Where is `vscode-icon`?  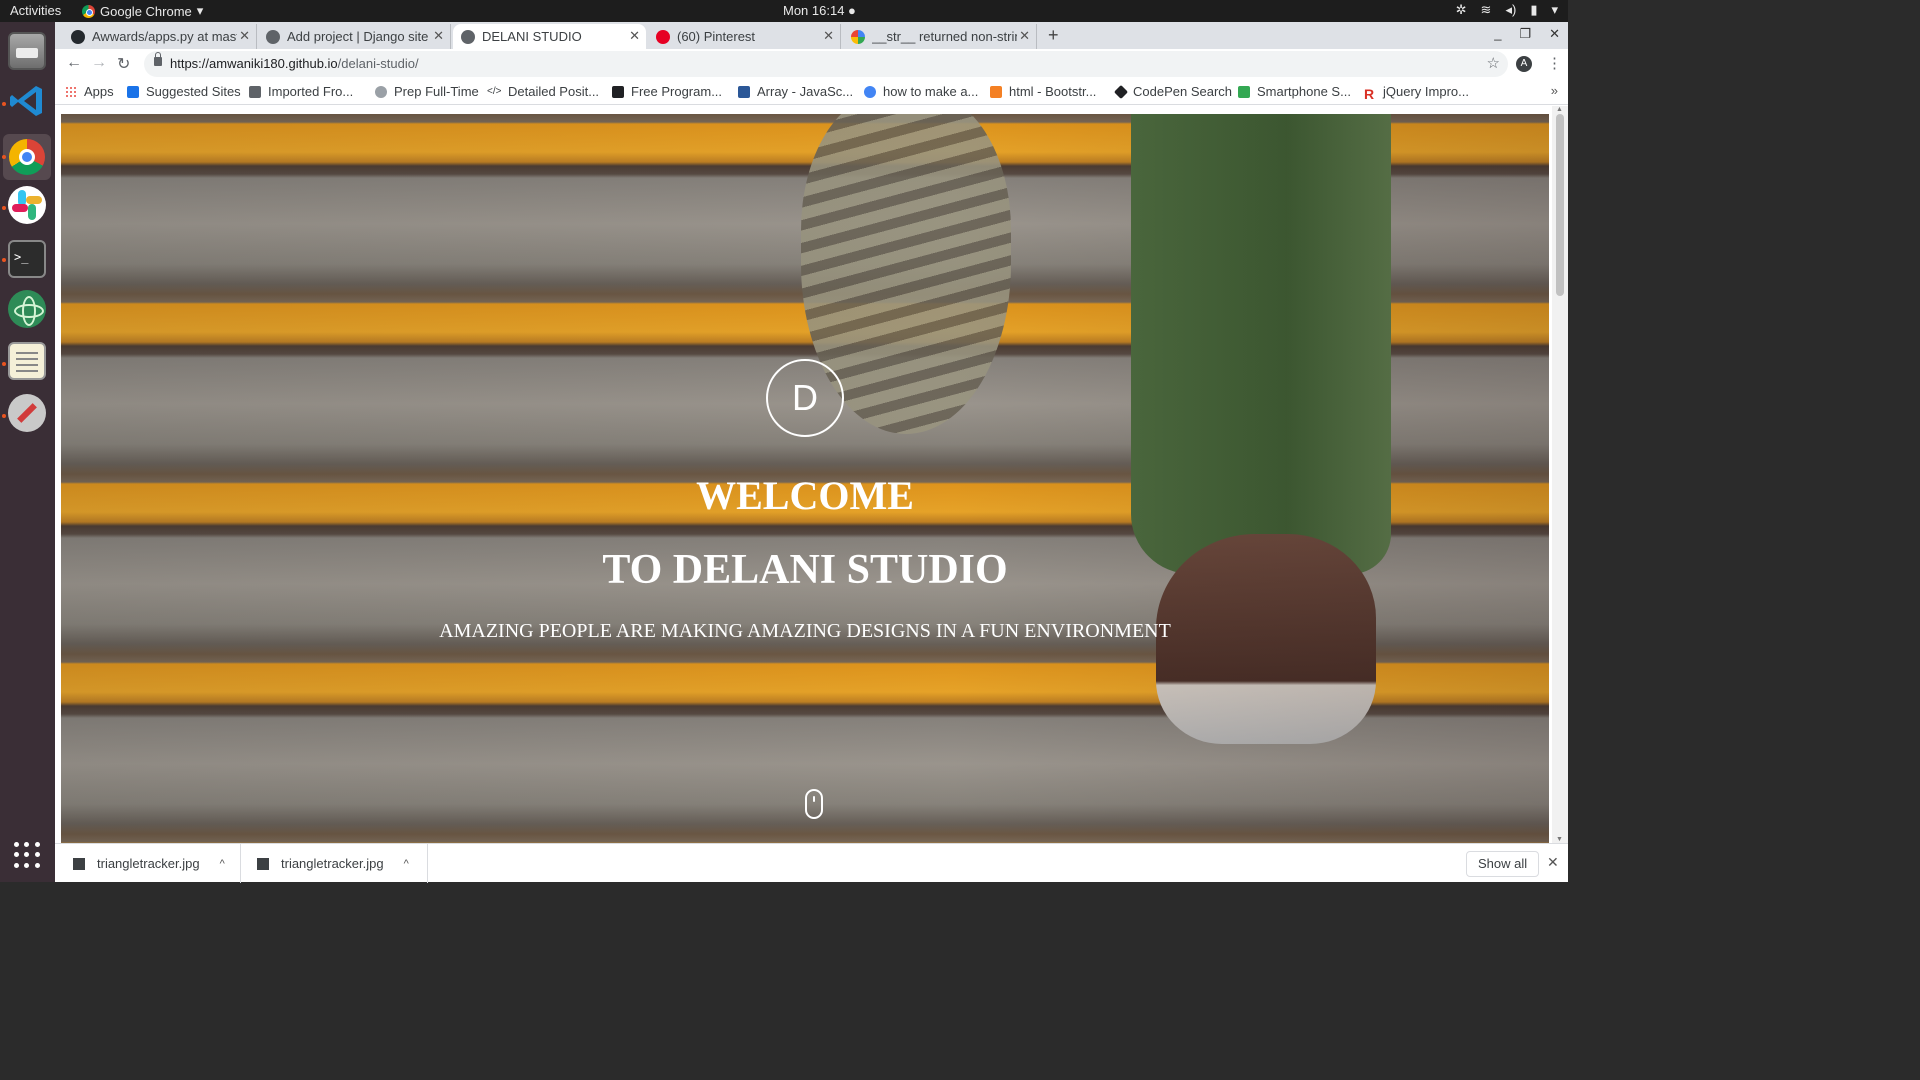 vscode-icon is located at coordinates (27, 101).